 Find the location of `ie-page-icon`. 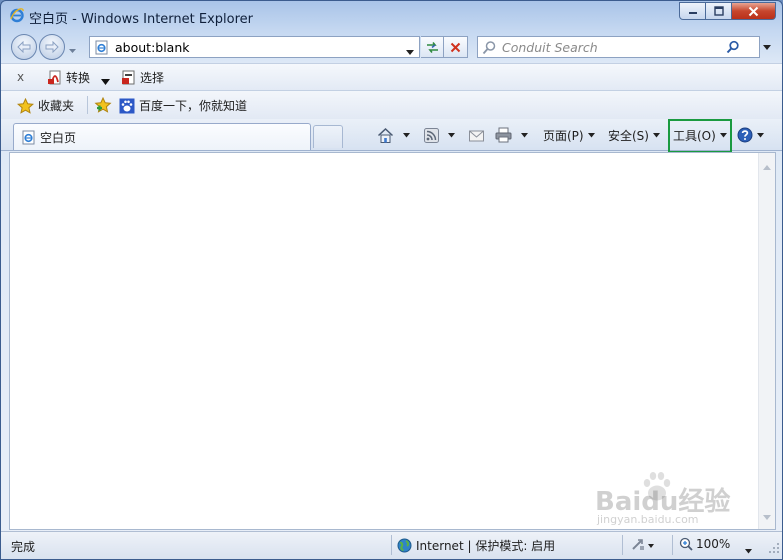

ie-page-icon is located at coordinates (28, 137).